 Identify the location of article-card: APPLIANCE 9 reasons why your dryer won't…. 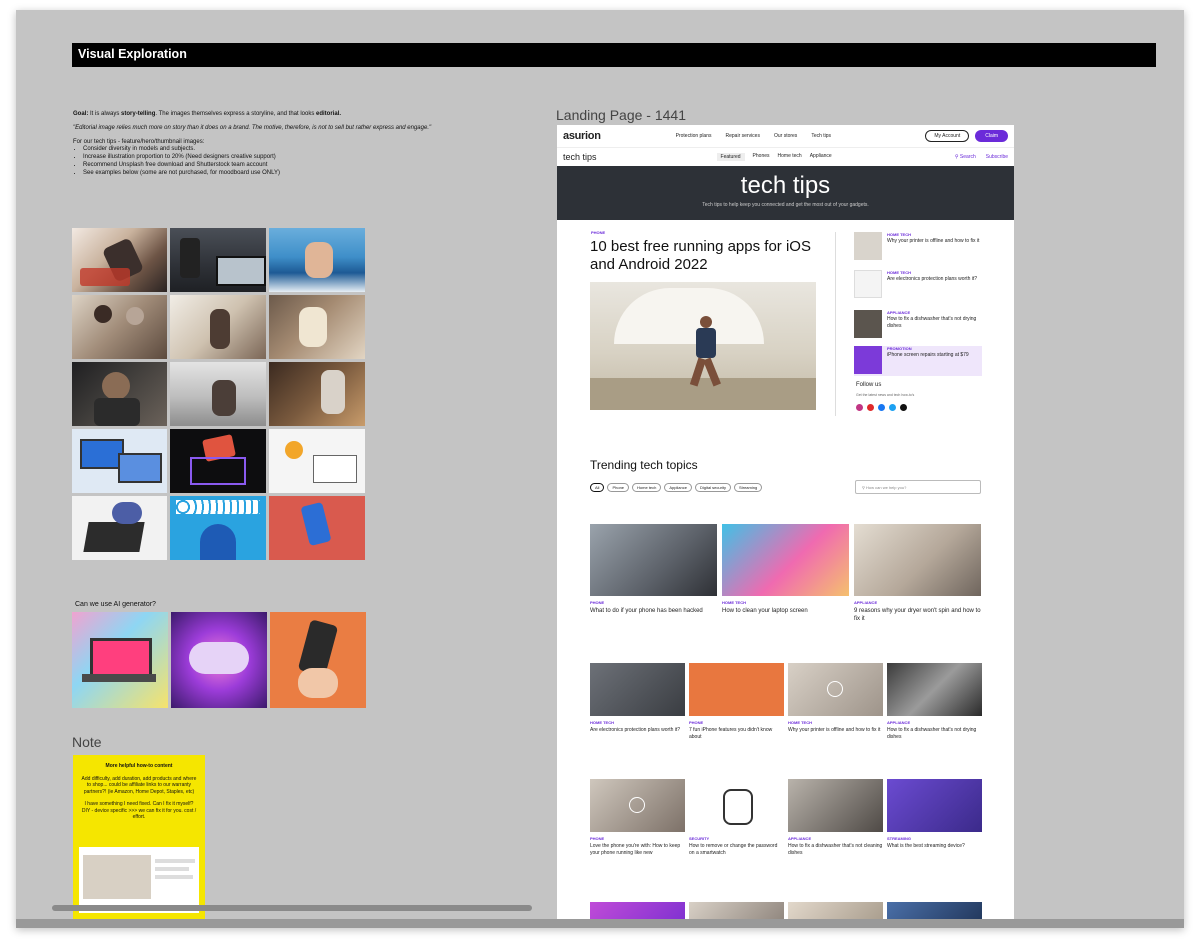
(917, 573).